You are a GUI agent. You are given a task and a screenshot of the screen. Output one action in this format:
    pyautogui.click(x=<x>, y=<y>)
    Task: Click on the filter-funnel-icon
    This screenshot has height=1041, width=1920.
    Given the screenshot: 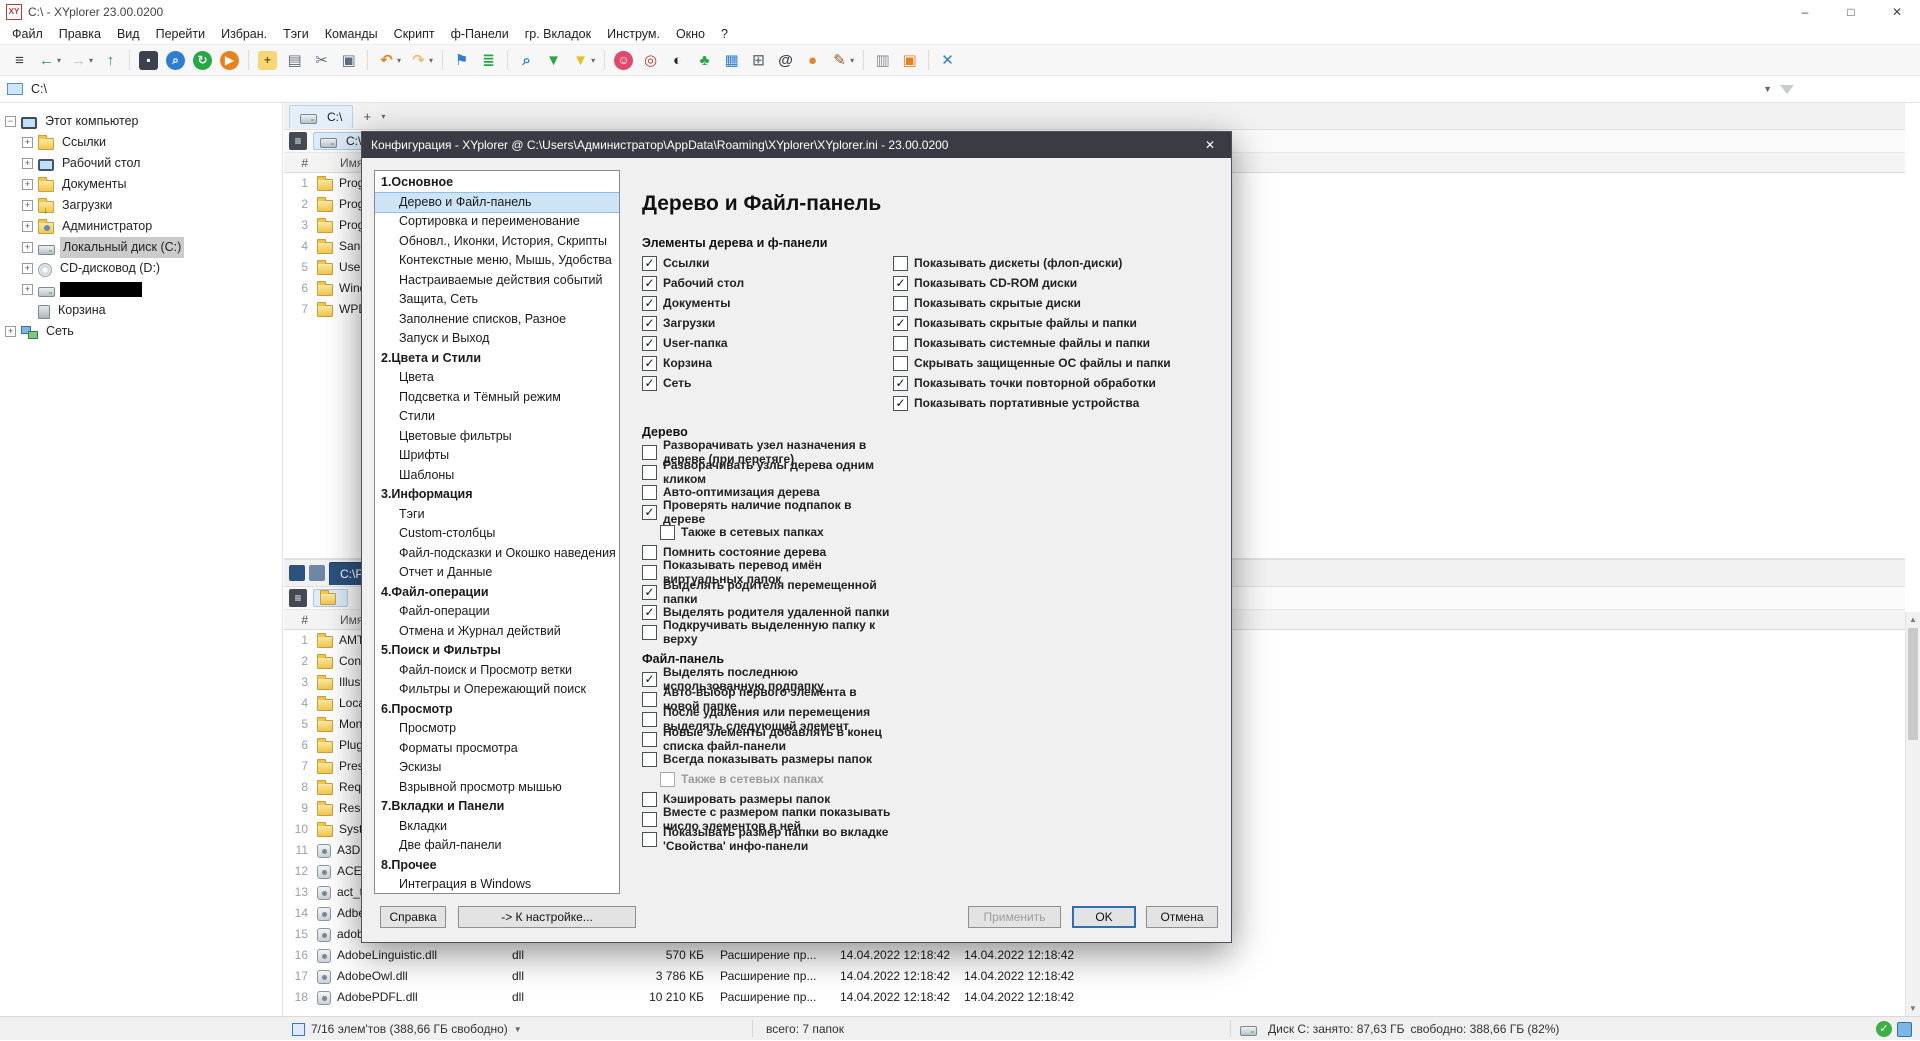 What is the action you would take?
    pyautogui.click(x=1787, y=89)
    